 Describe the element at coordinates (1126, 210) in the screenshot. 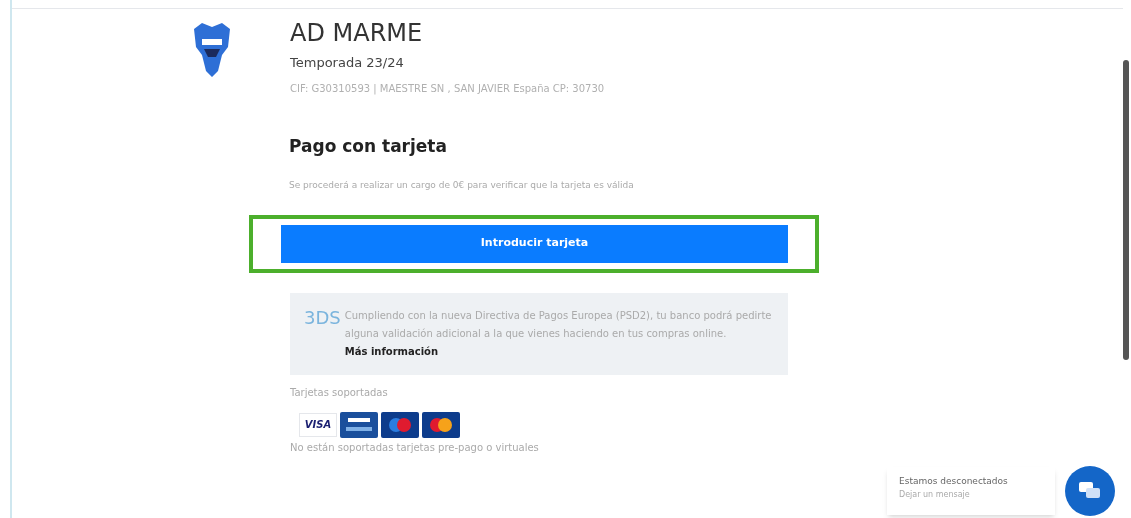

I see `scrollbar-thumb` at that location.